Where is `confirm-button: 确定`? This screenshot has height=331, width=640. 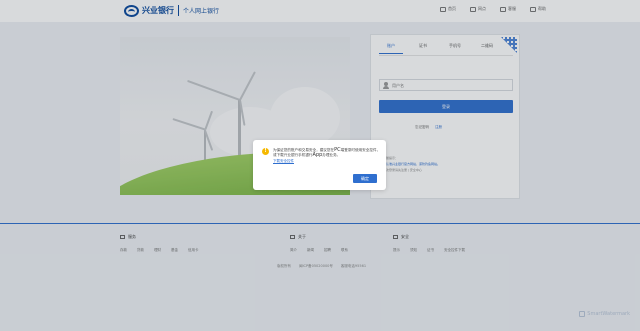
confirm-button: 确定 is located at coordinates (365, 178).